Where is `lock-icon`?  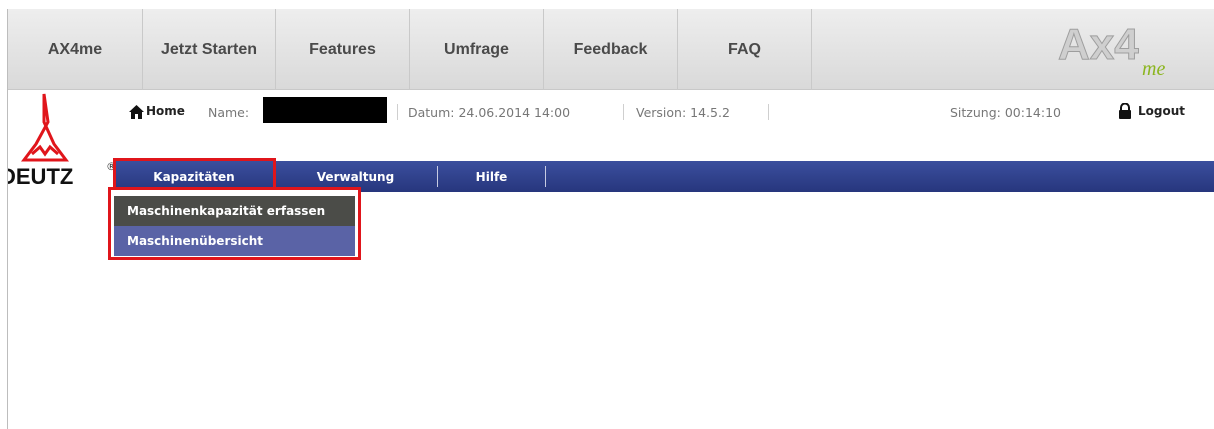
lock-icon is located at coordinates (1125, 111).